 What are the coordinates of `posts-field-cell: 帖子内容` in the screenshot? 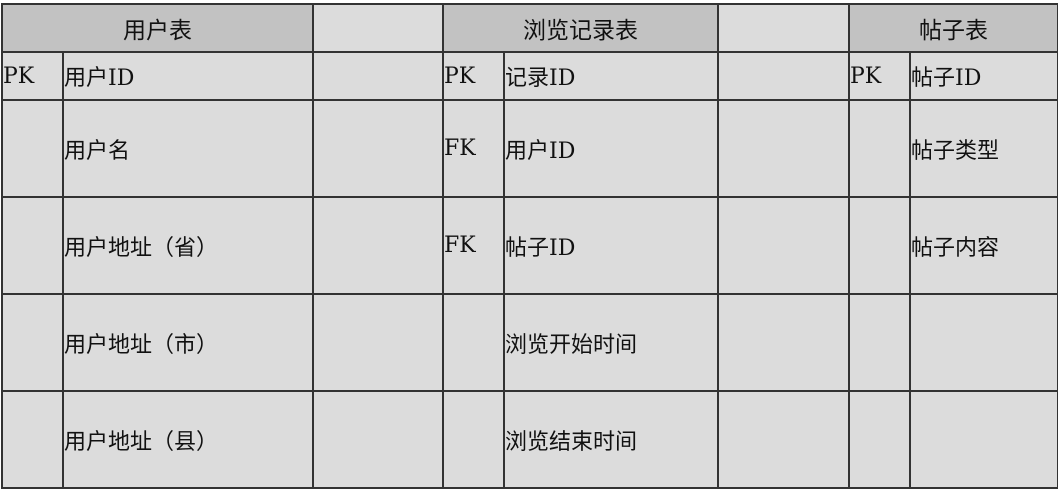 It's located at (983, 245).